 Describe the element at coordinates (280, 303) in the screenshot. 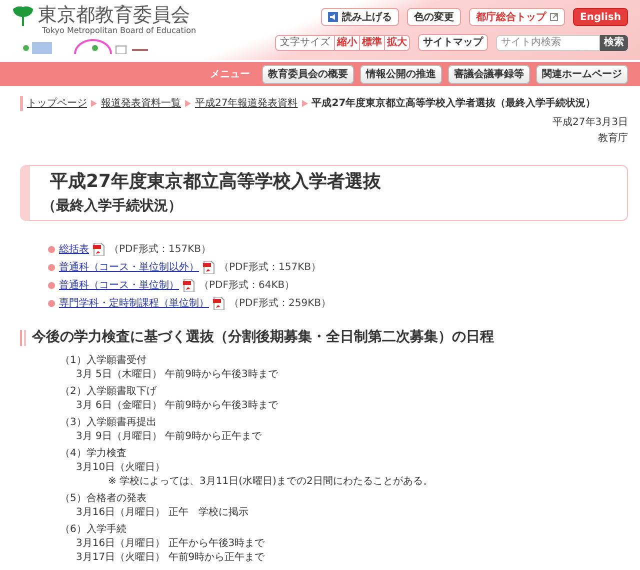

I see `file-format: （PDF形式：259KB）` at that location.